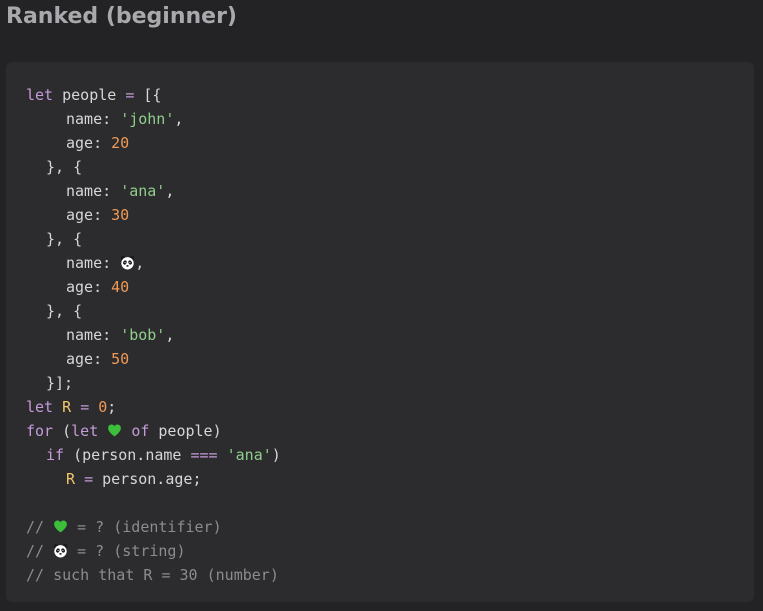 The image size is (763, 611). I want to click on code-line-12: age: 50, so click(98, 359).